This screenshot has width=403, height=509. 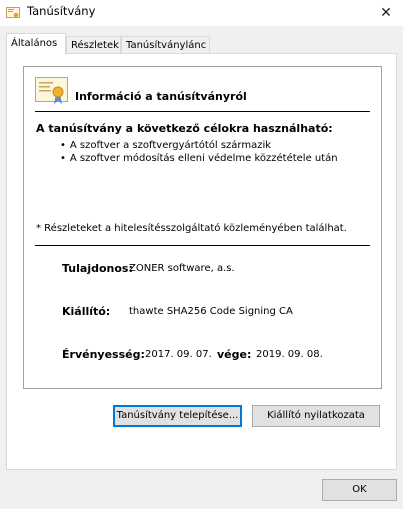 I want to click on ok-button: OK, so click(x=359, y=490).